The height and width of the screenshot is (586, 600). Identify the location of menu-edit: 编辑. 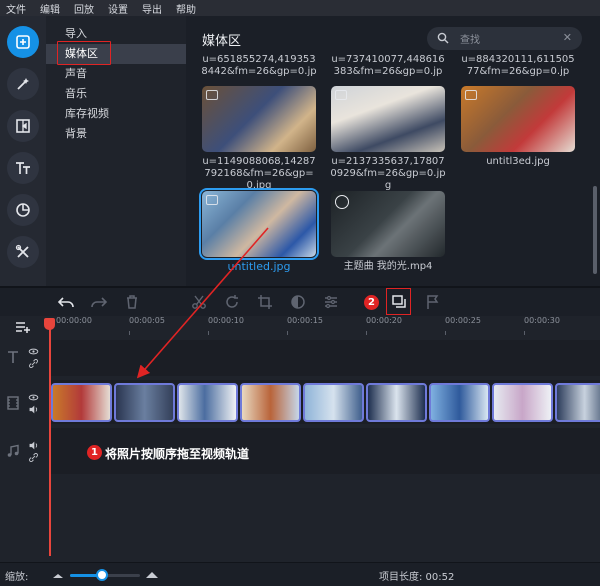
(50, 8).